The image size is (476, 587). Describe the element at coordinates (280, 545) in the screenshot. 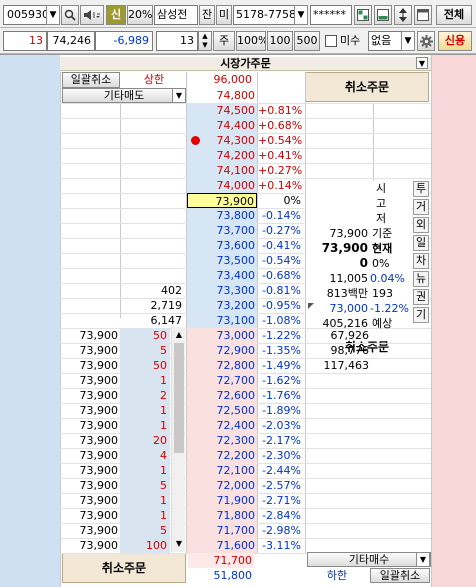

I see `bid-change-pct: -3.11%` at that location.